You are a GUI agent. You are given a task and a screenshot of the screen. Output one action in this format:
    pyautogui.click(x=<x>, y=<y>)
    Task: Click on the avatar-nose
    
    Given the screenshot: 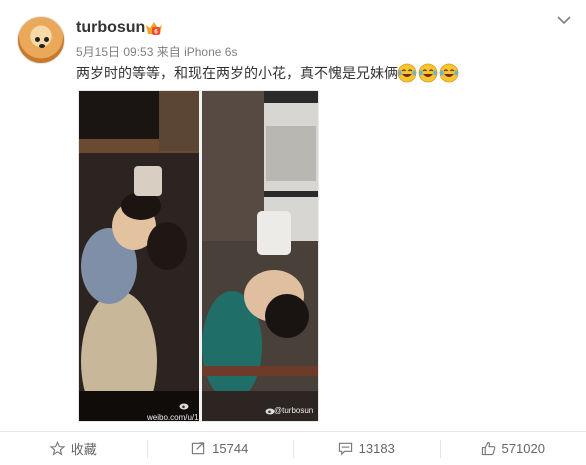 What is the action you would take?
    pyautogui.click(x=42, y=46)
    